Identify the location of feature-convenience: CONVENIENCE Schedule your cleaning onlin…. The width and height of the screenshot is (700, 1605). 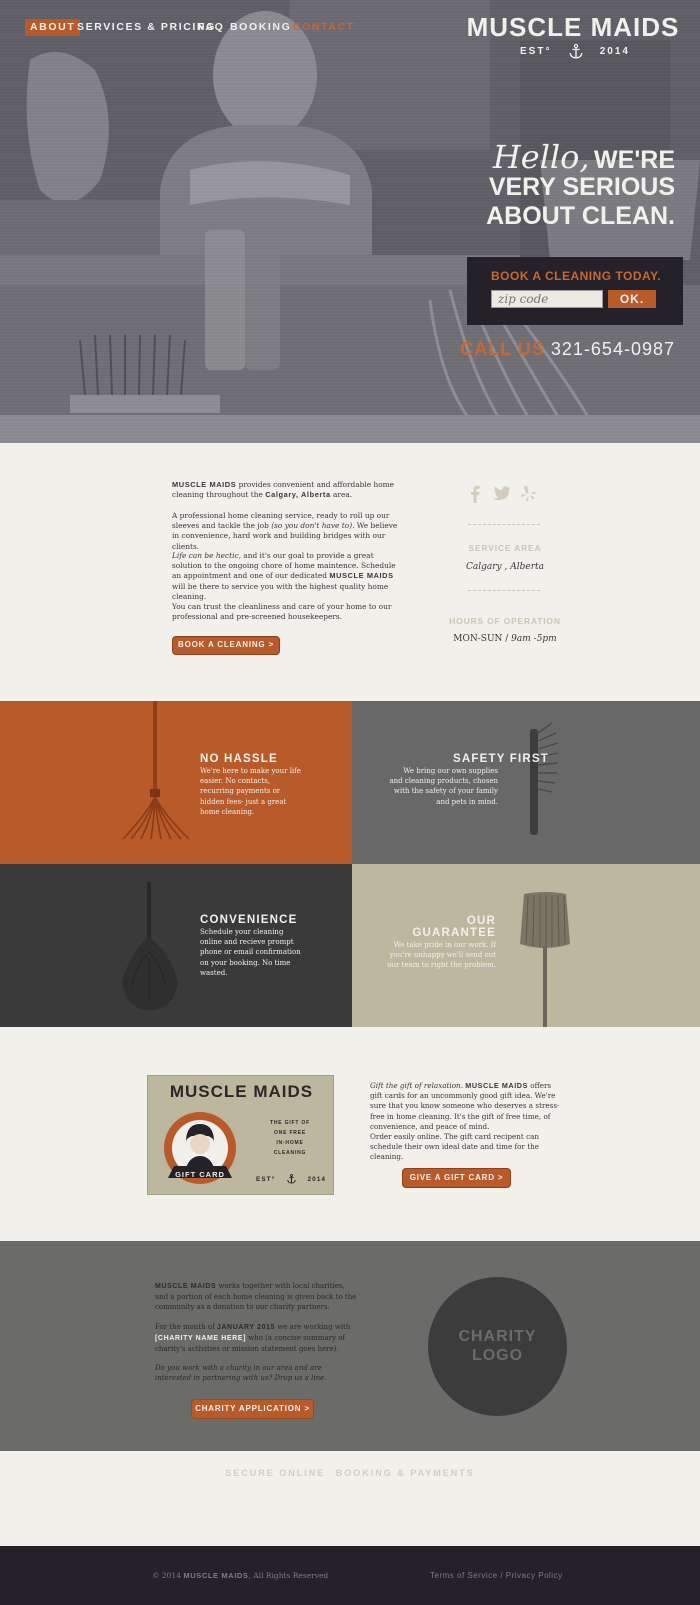
(176, 945).